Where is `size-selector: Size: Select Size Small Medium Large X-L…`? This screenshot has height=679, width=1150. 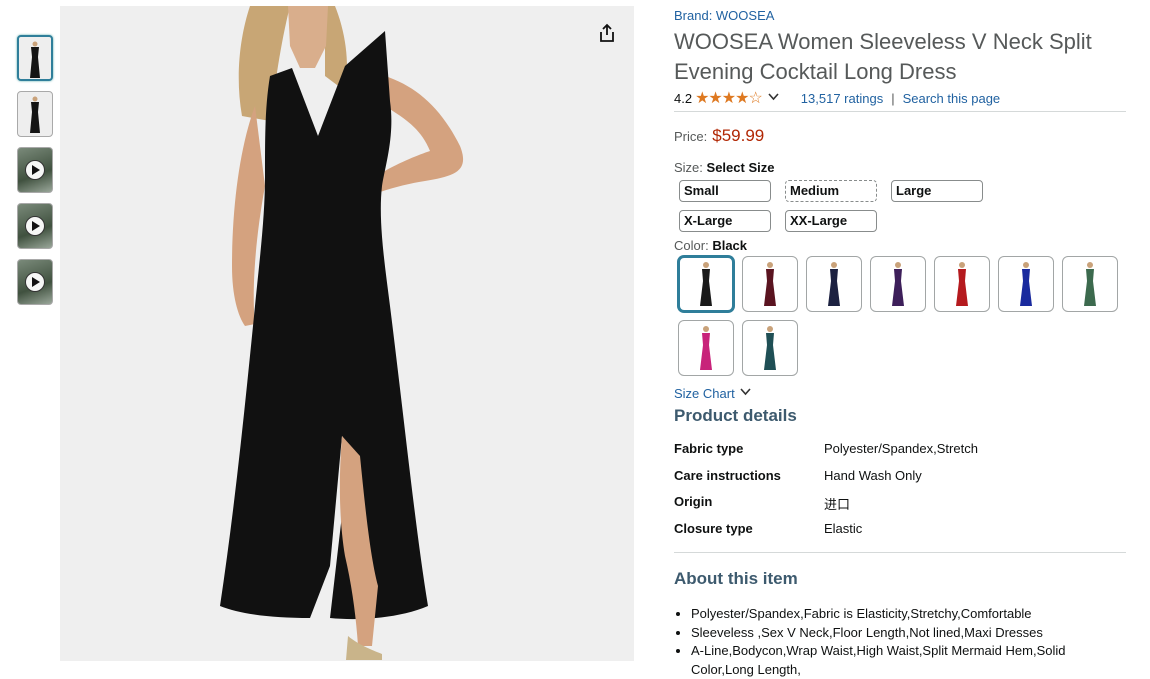
size-selector: Size: Select Size Small Medium Large X-L… is located at coordinates (900, 200).